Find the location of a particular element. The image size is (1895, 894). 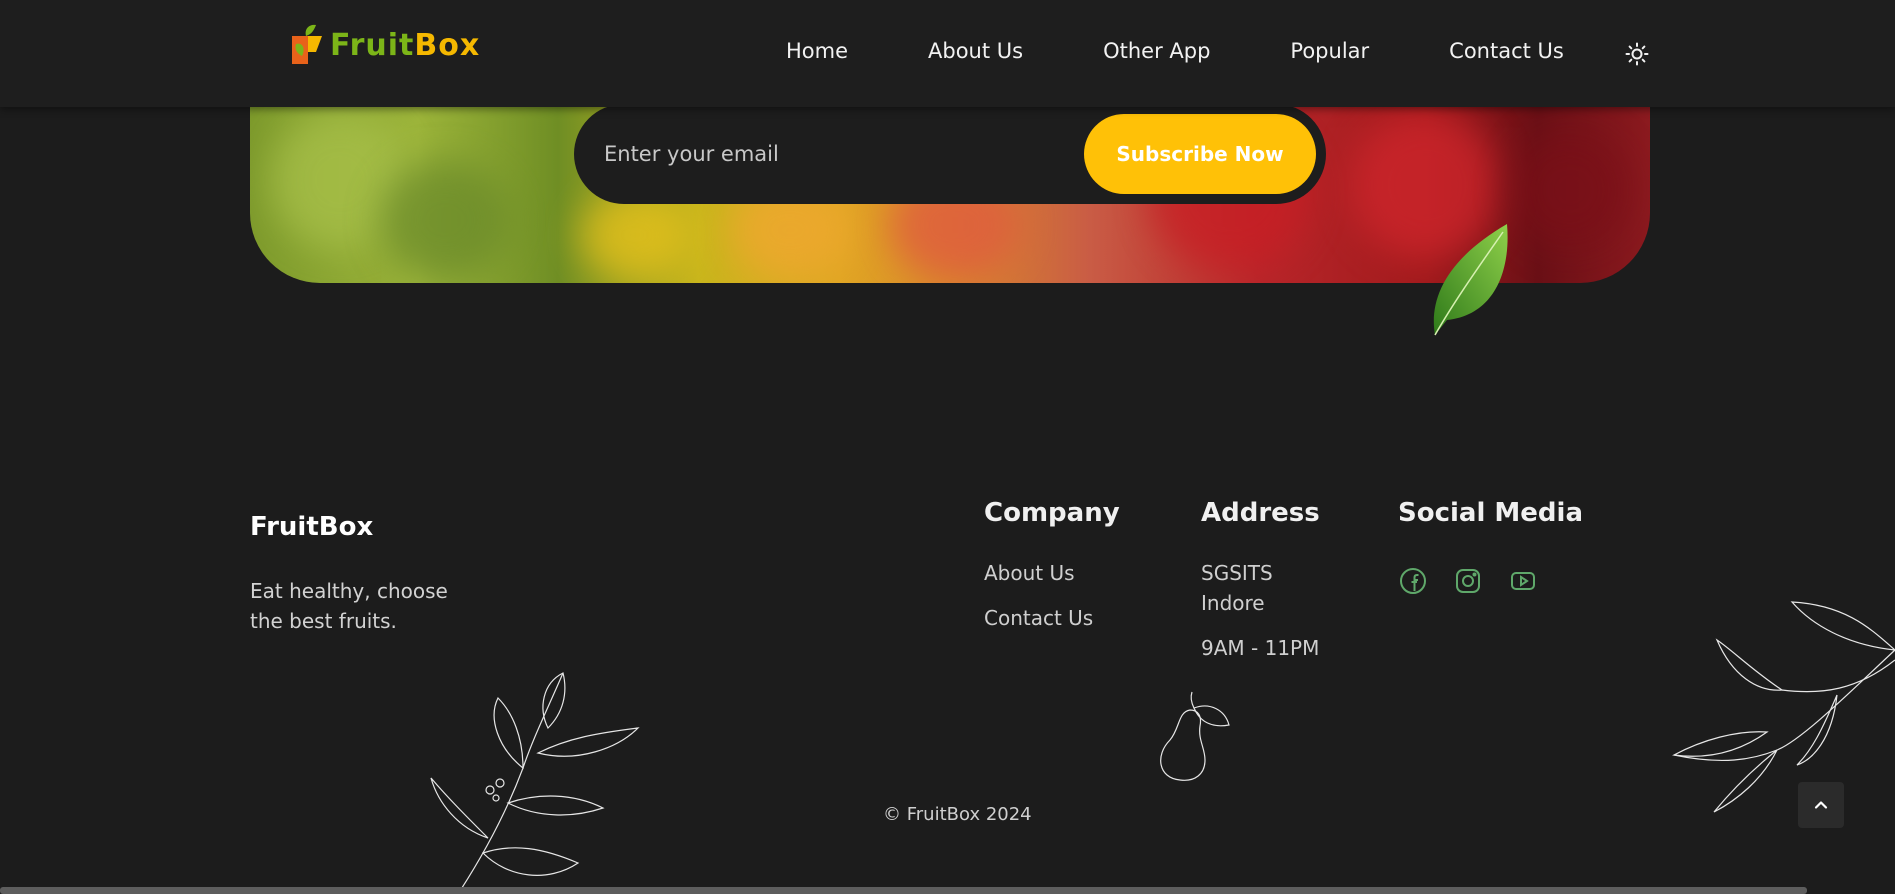

social-links is located at coordinates (1468, 581).